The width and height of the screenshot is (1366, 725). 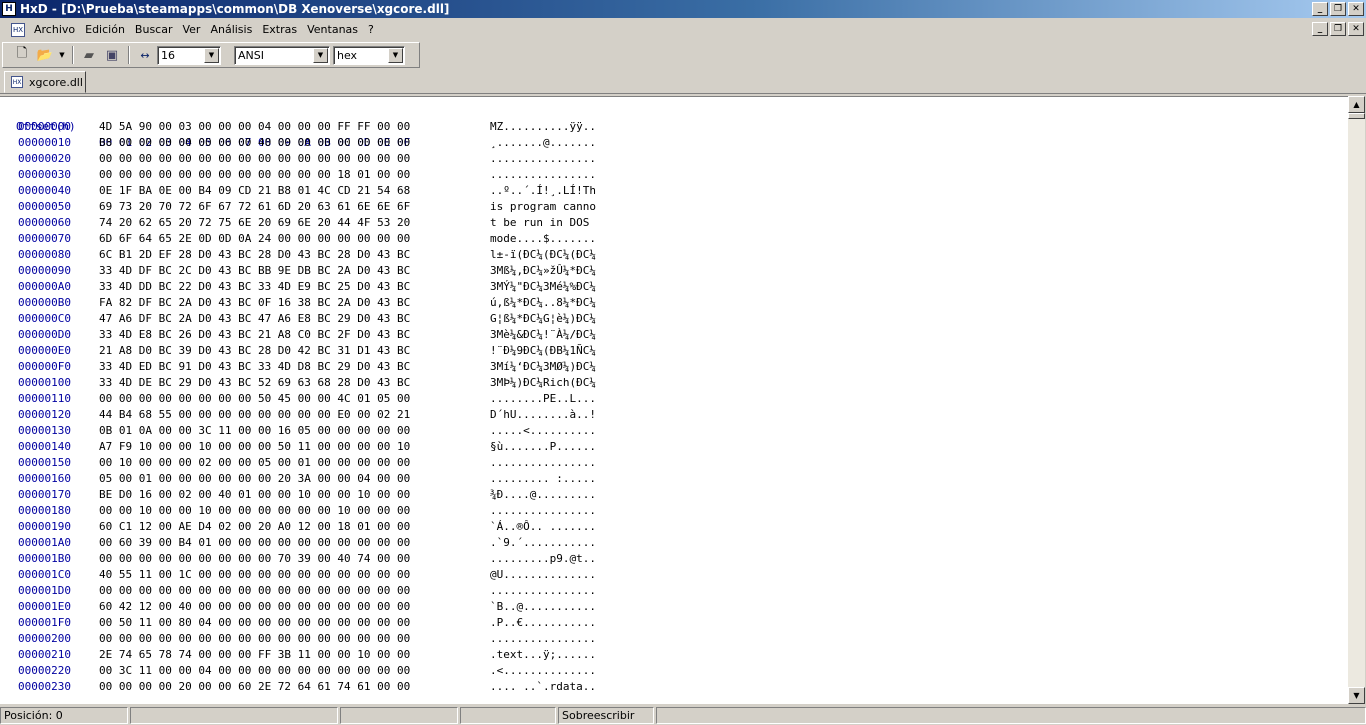 What do you see at coordinates (154, 30) in the screenshot?
I see `menu-buscar: Buscar` at bounding box center [154, 30].